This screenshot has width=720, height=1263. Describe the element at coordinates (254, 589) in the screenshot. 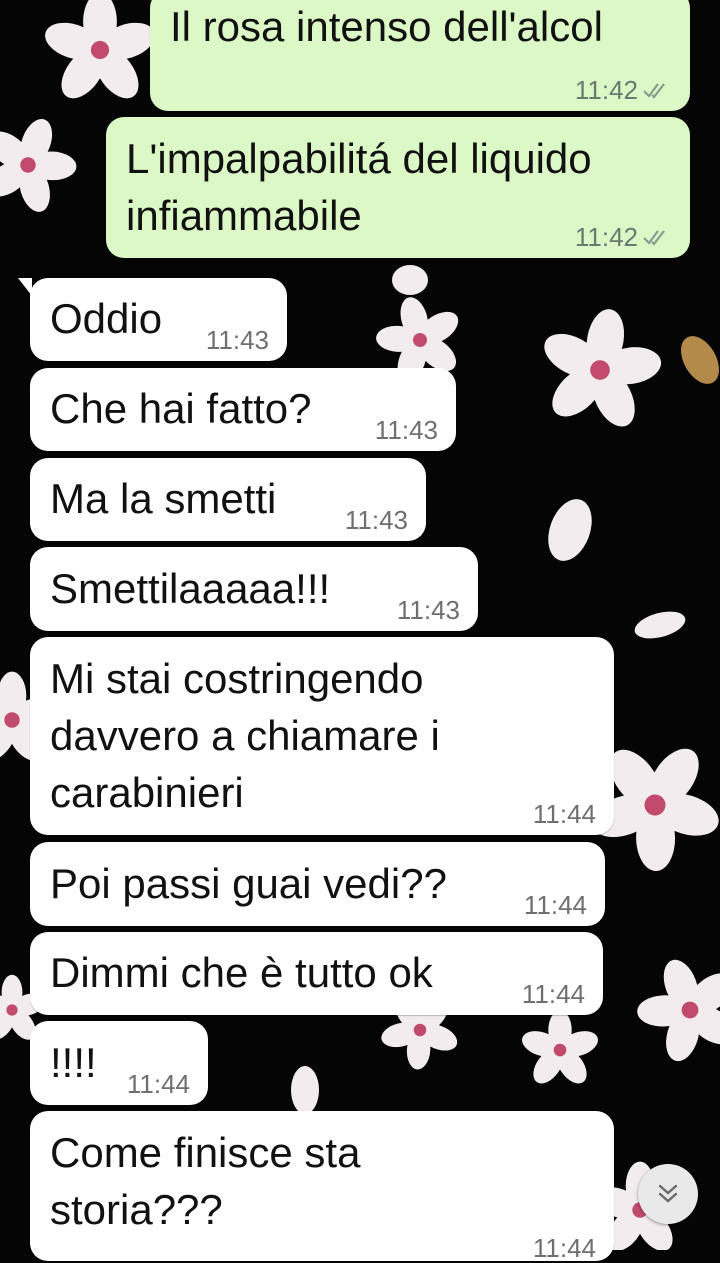

I see `message-incoming: Smettilaaaaa!!! 11:43` at that location.